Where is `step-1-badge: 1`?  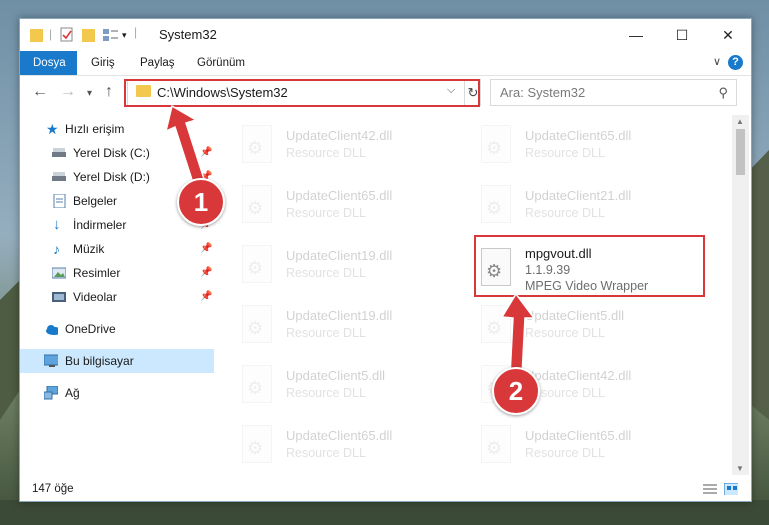
step-1-badge: 1 is located at coordinates (201, 202).